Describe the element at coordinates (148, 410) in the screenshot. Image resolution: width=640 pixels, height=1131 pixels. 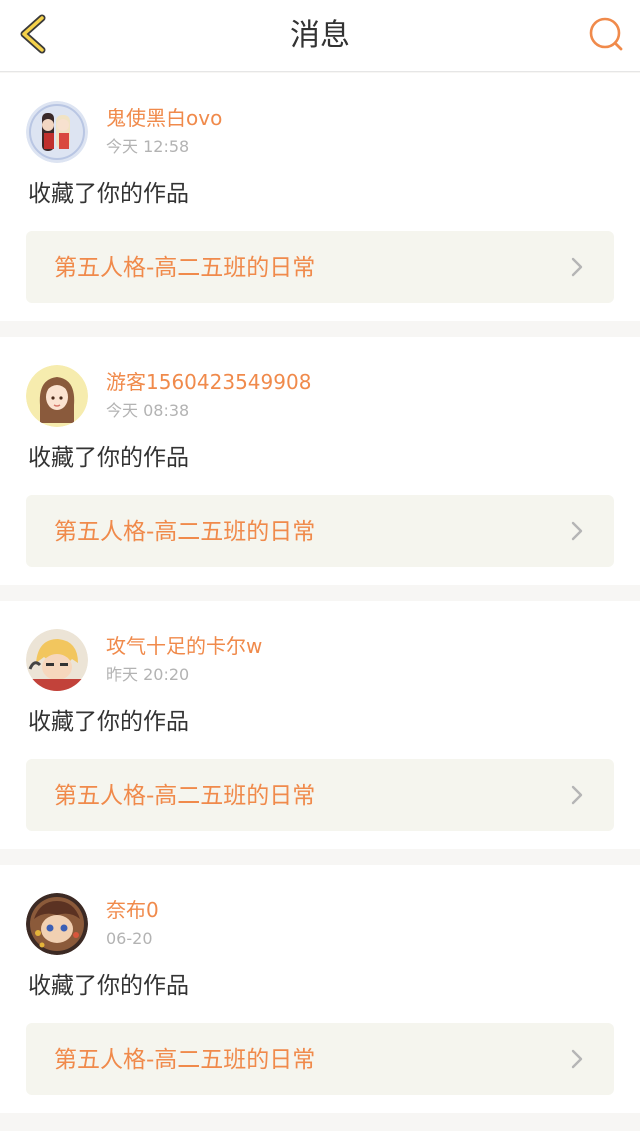
I see `timestamp: 今天 08:38` at that location.